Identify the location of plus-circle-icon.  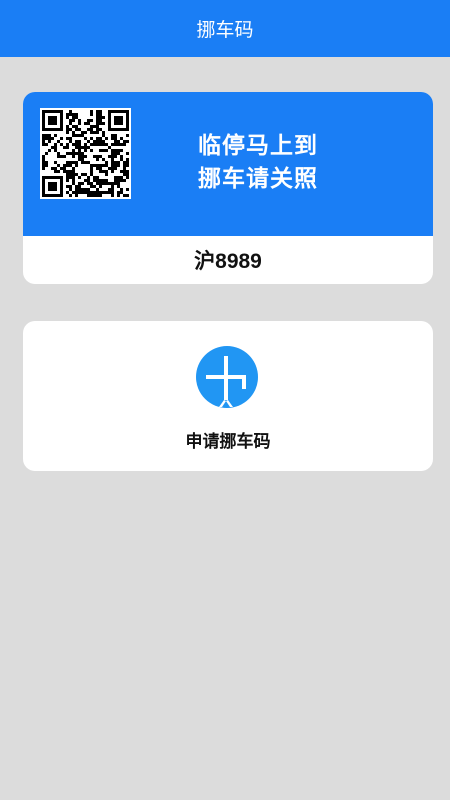
(227, 377).